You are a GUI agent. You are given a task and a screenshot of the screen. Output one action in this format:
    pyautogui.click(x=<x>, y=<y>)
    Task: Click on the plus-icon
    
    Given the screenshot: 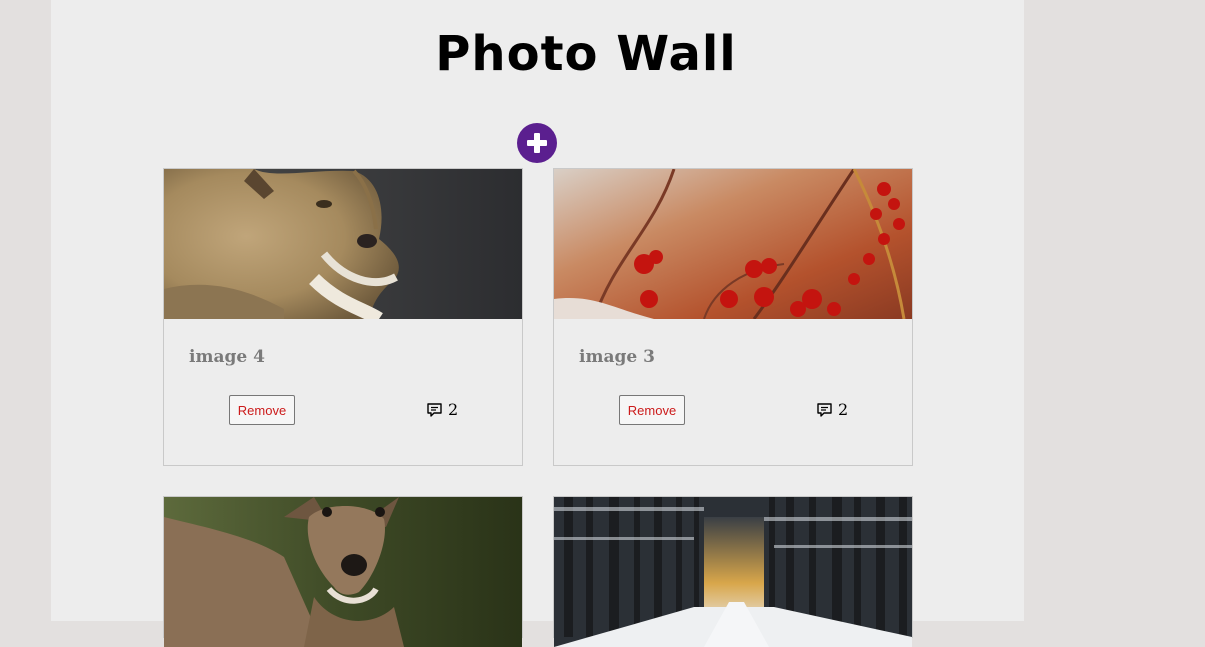 What is the action you would take?
    pyautogui.click(x=537, y=143)
    